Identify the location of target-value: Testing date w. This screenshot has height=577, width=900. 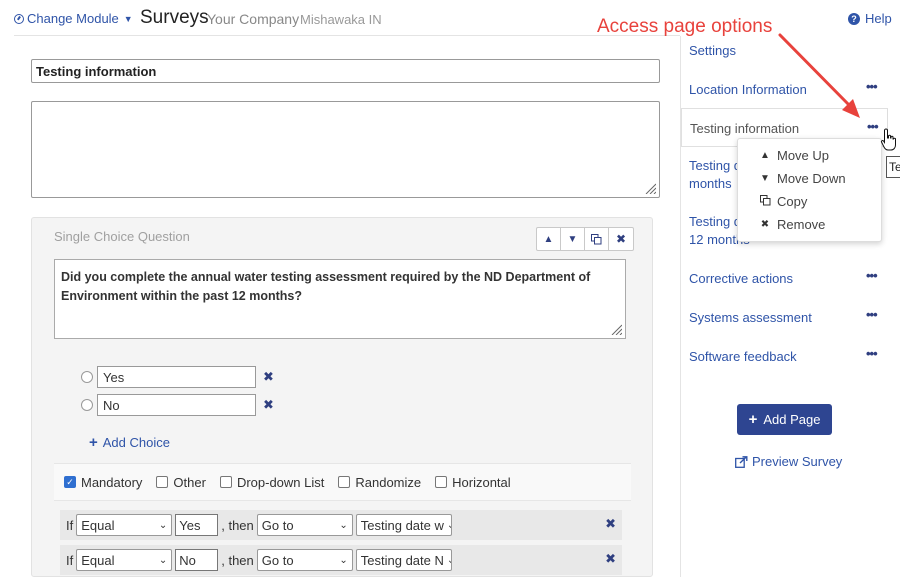
(402, 525).